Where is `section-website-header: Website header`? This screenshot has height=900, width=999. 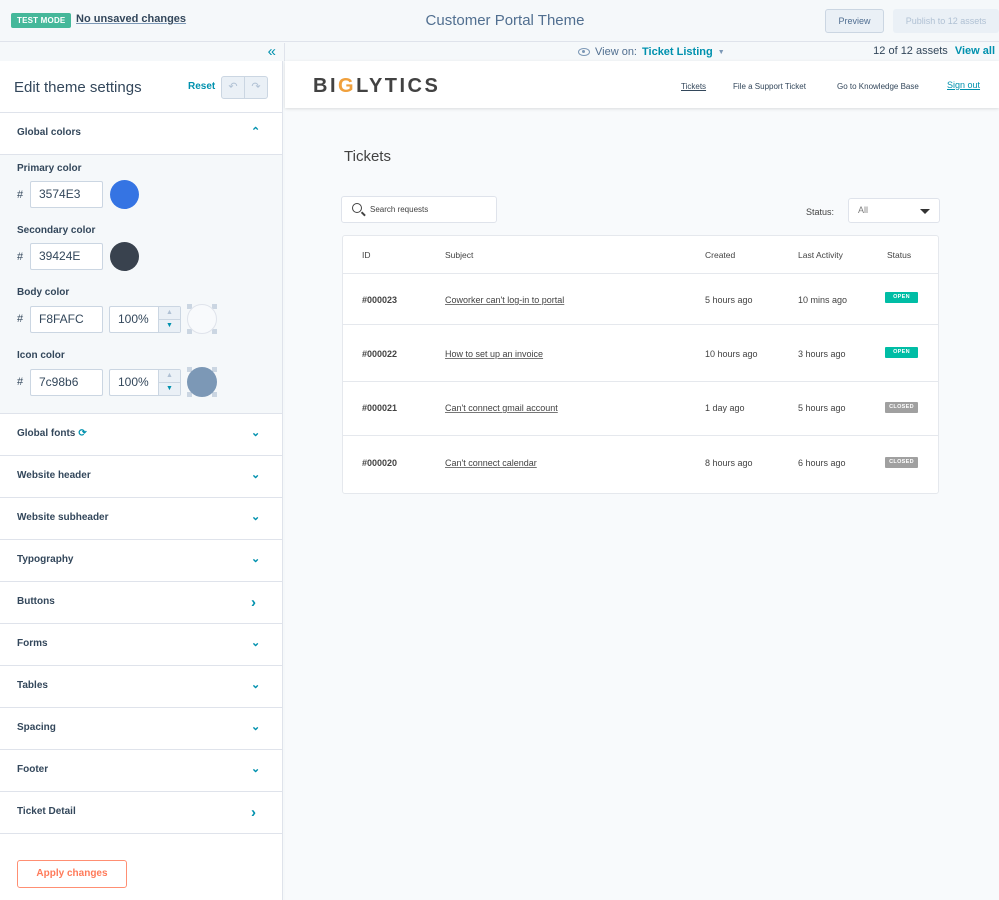 section-website-header: Website header is located at coordinates (141, 477).